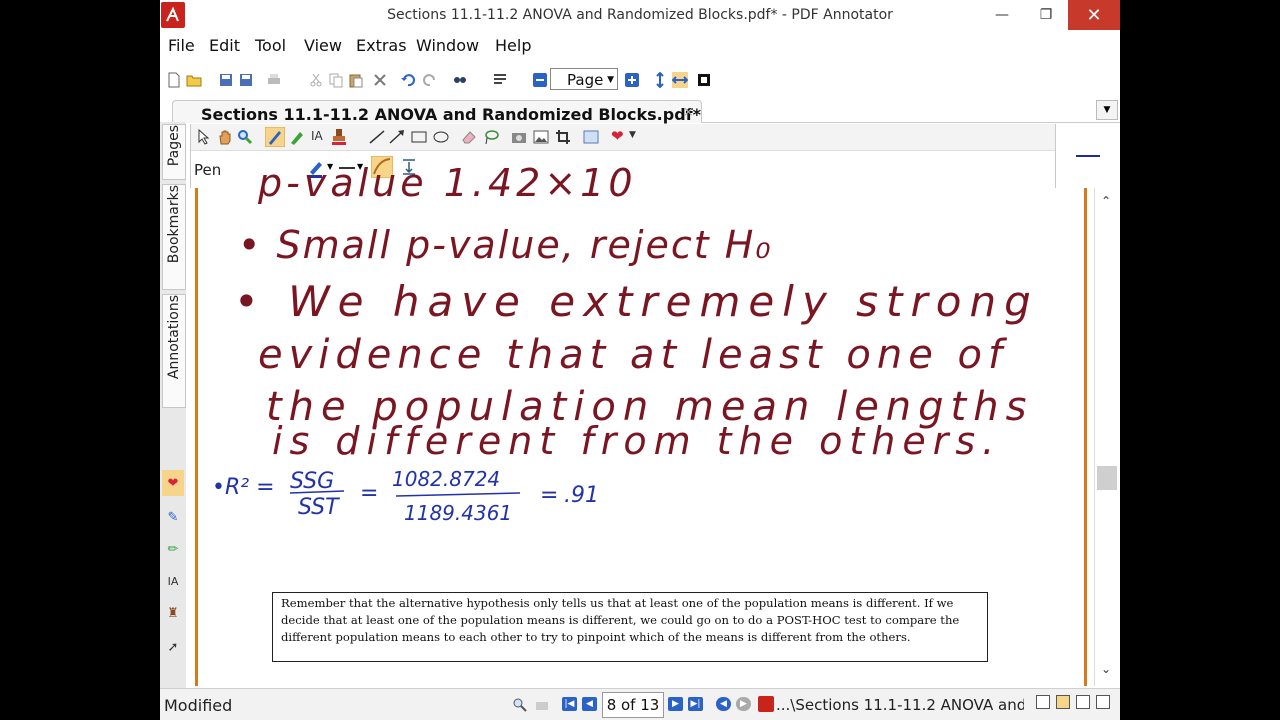 This screenshot has width=1280, height=720. Describe the element at coordinates (316, 169) in the screenshot. I see `pen-color-icon` at that location.